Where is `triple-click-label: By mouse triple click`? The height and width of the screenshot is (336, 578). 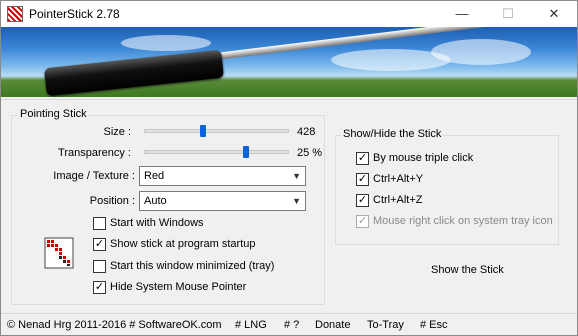
triple-click-label: By mouse triple click is located at coordinates (423, 158).